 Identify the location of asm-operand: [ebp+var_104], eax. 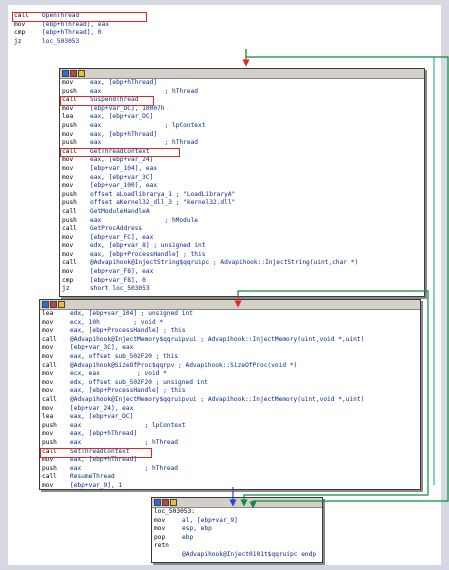
(124, 168).